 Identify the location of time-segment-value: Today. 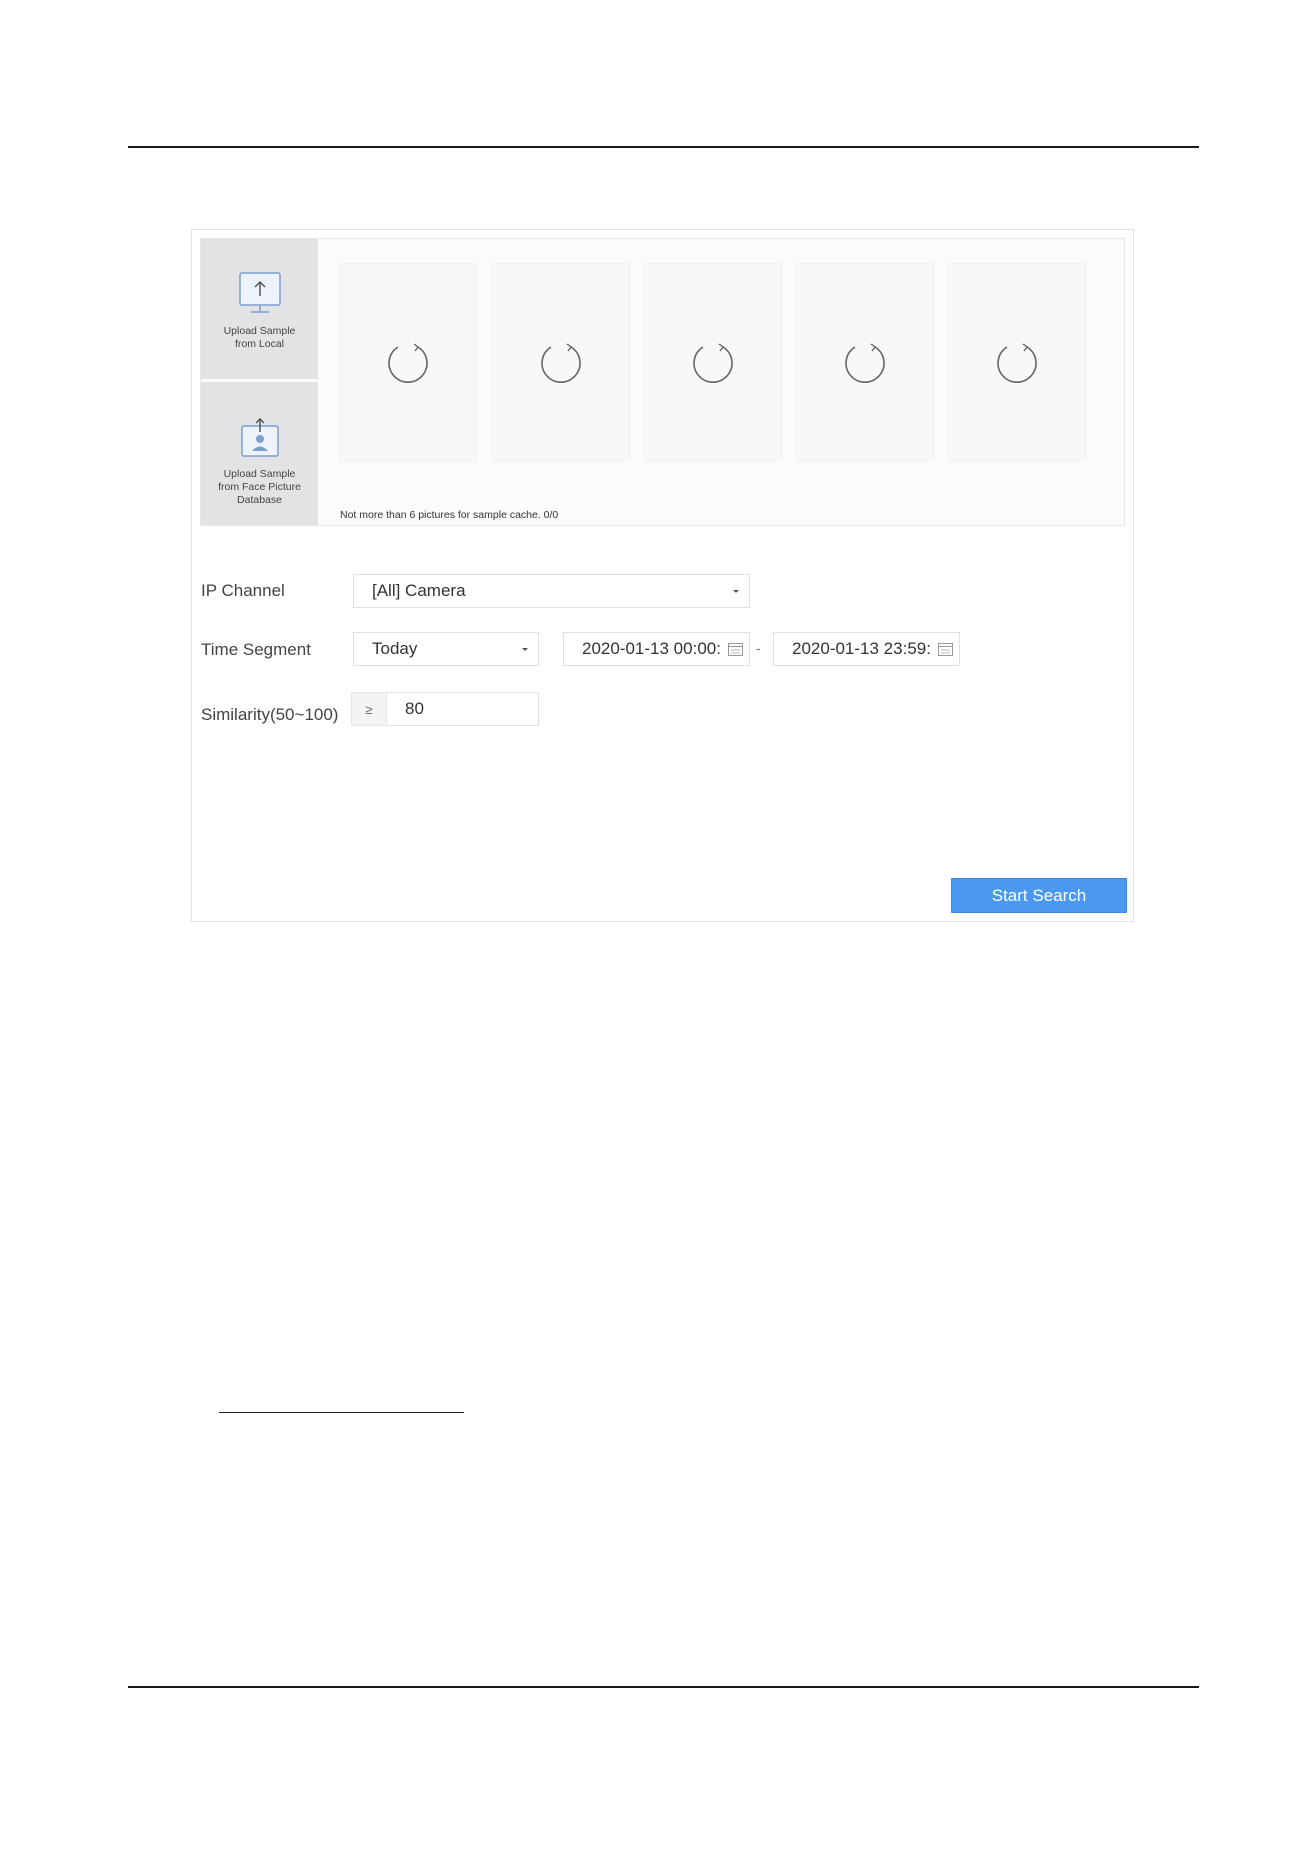
(395, 648).